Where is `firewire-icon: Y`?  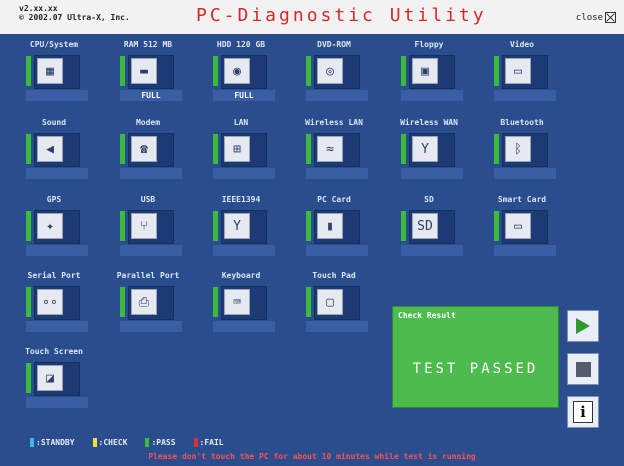
firewire-icon: Y is located at coordinates (237, 226).